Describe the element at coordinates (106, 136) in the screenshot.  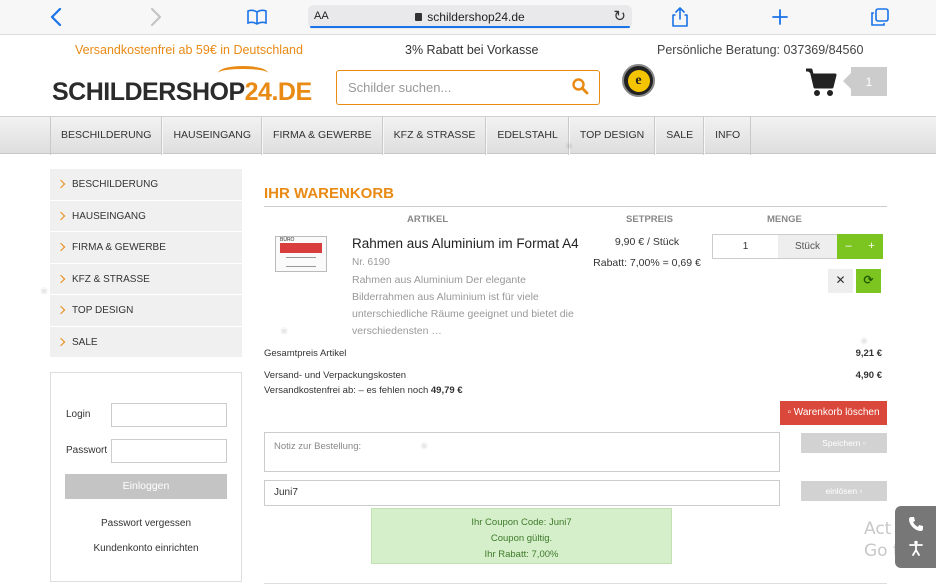
I see `nav-item-beschilderung: BESCHILDERUNG` at that location.